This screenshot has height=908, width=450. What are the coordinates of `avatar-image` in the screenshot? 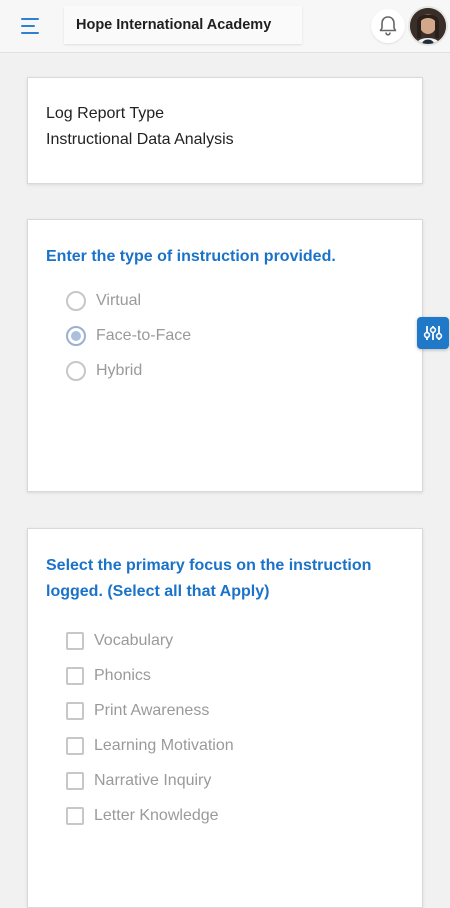 It's located at (428, 26).